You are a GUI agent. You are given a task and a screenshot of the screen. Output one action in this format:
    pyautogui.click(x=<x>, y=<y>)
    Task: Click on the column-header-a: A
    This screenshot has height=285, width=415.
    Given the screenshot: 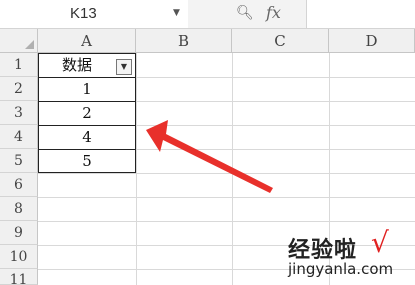 What is the action you would take?
    pyautogui.click(x=87, y=41)
    